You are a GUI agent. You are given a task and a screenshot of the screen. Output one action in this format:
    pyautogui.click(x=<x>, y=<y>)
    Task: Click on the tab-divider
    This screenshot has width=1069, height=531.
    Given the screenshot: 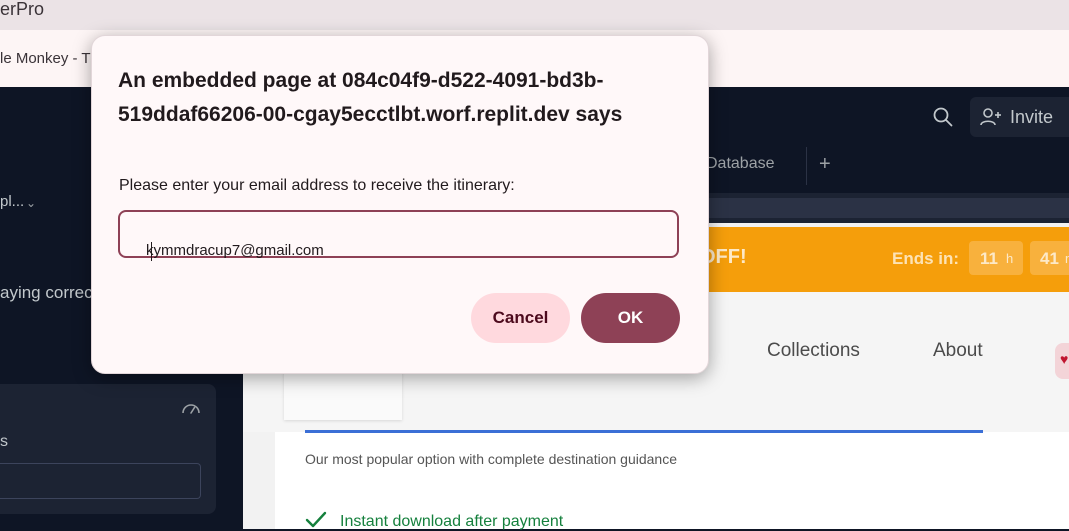 What is the action you would take?
    pyautogui.click(x=806, y=166)
    